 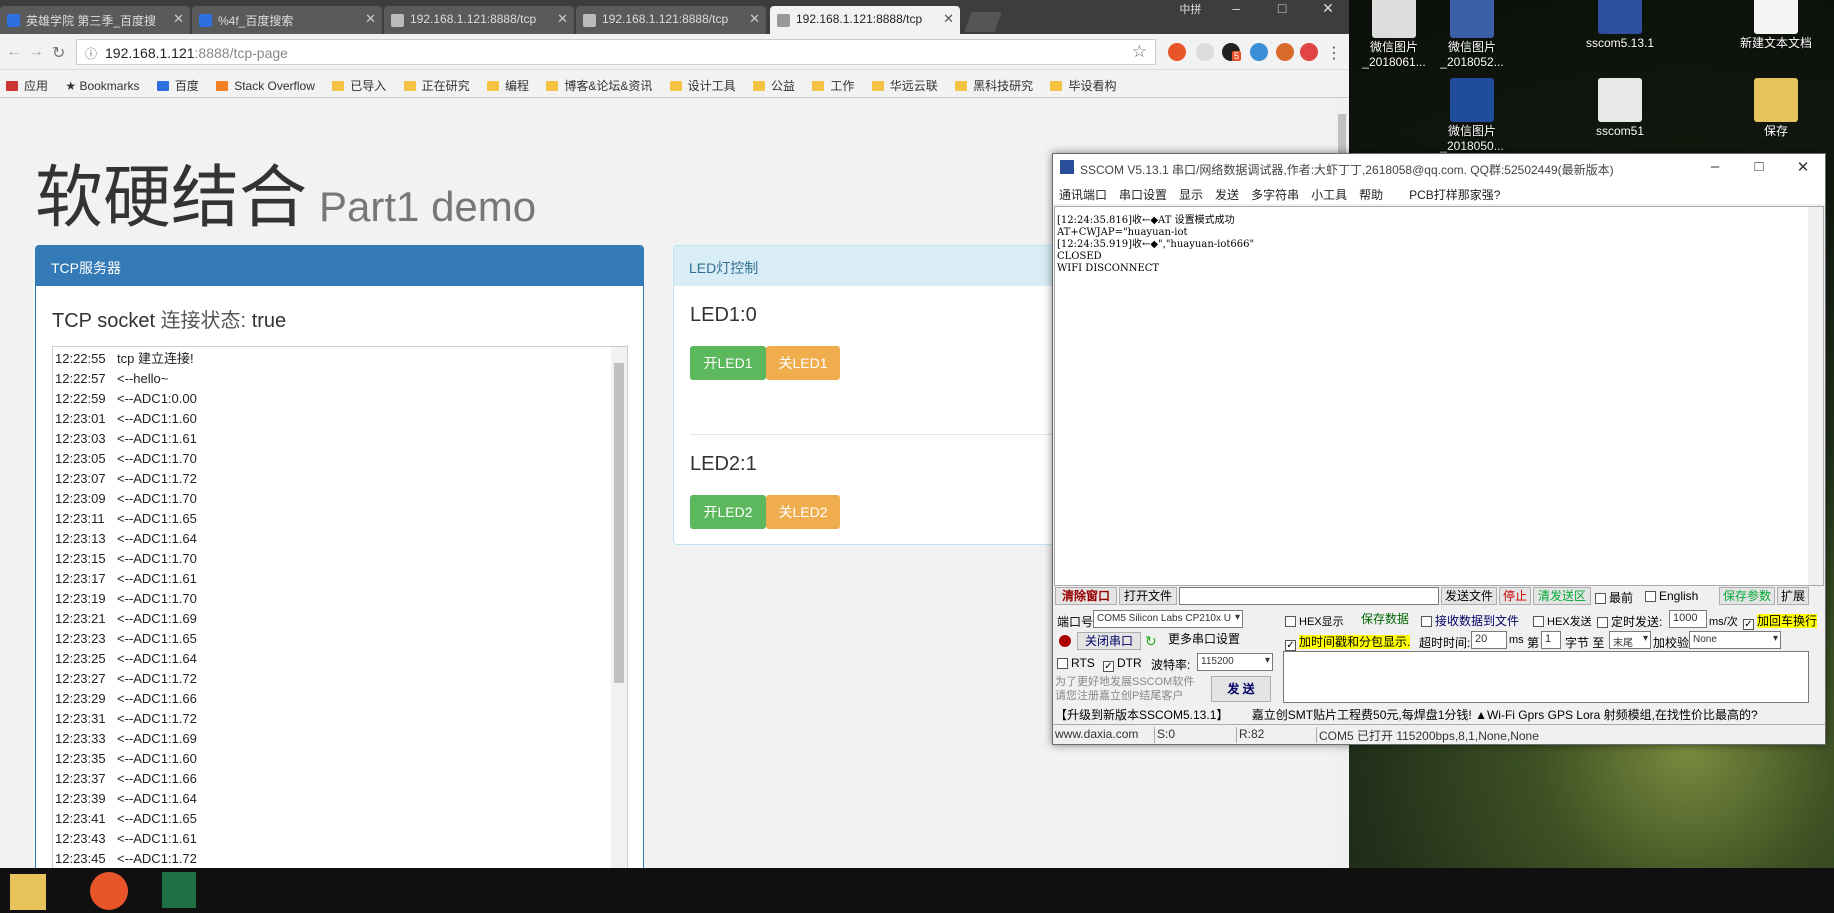 What do you see at coordinates (1076, 663) in the screenshot?
I see `rts-checkbox: RTS` at bounding box center [1076, 663].